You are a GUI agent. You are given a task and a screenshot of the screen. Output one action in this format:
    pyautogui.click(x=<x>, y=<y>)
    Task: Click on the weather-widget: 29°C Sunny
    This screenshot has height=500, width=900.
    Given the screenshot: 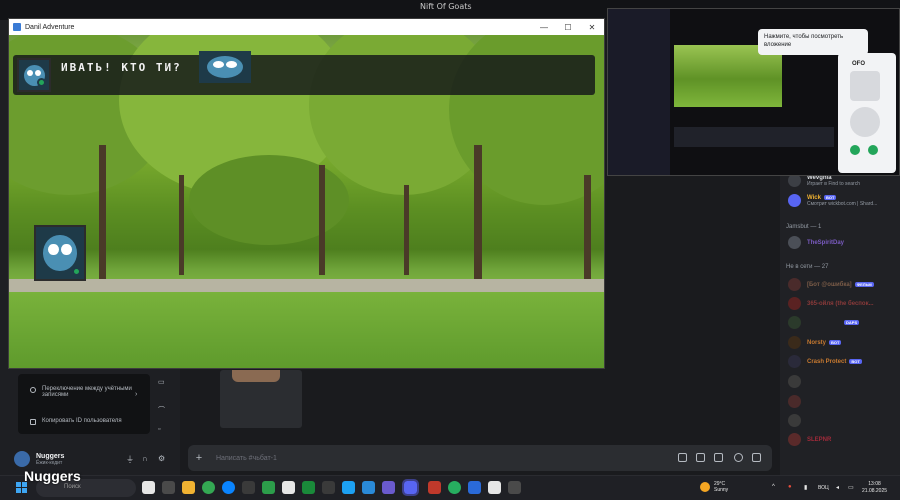 What is the action you would take?
    pyautogui.click(x=714, y=487)
    